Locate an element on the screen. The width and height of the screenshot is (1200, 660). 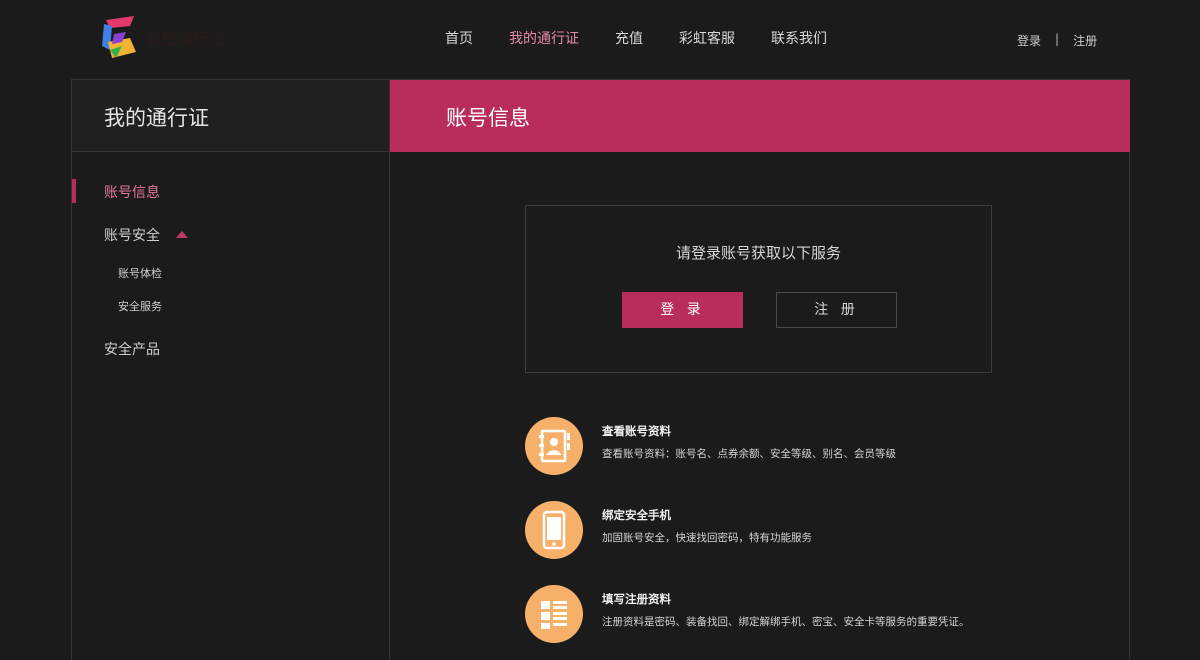
feature-item-bind-phone: 绑定安全手机 加固账号安全，快速找回密码，特有功能服务 is located at coordinates (825, 531).